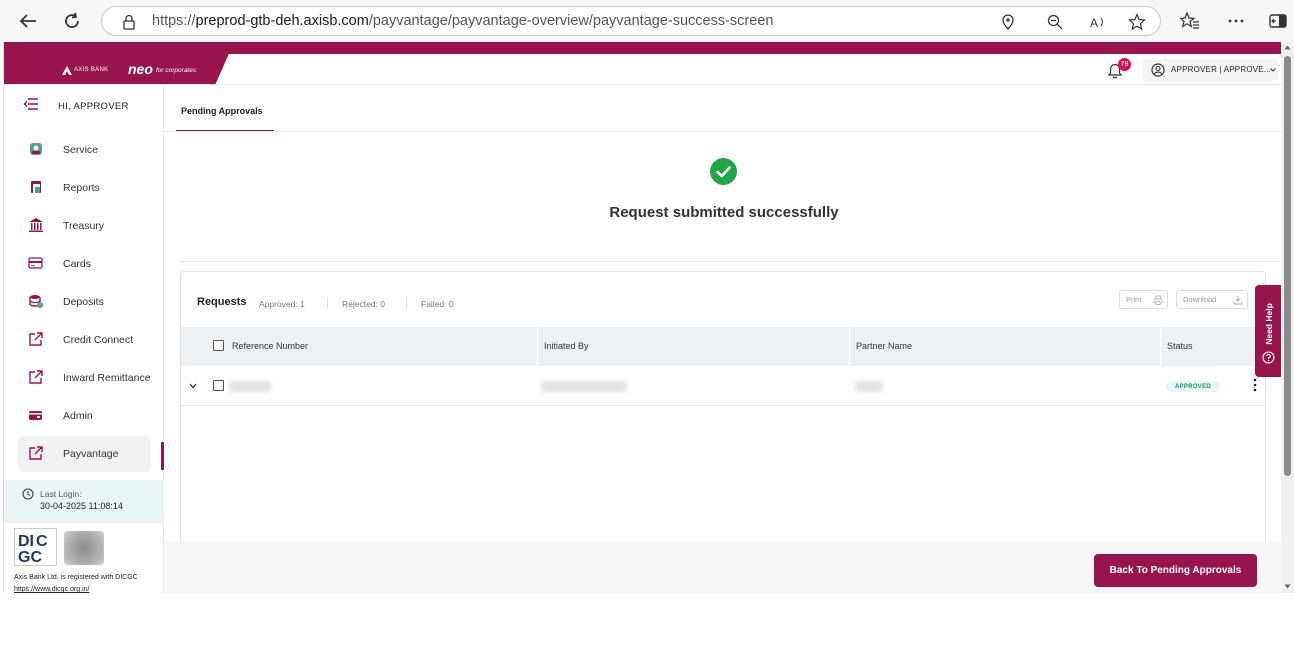 This screenshot has width=1294, height=648. Describe the element at coordinates (1175, 570) in the screenshot. I see `back-to-pending-approvals-button: Back To Pending Approvals` at that location.